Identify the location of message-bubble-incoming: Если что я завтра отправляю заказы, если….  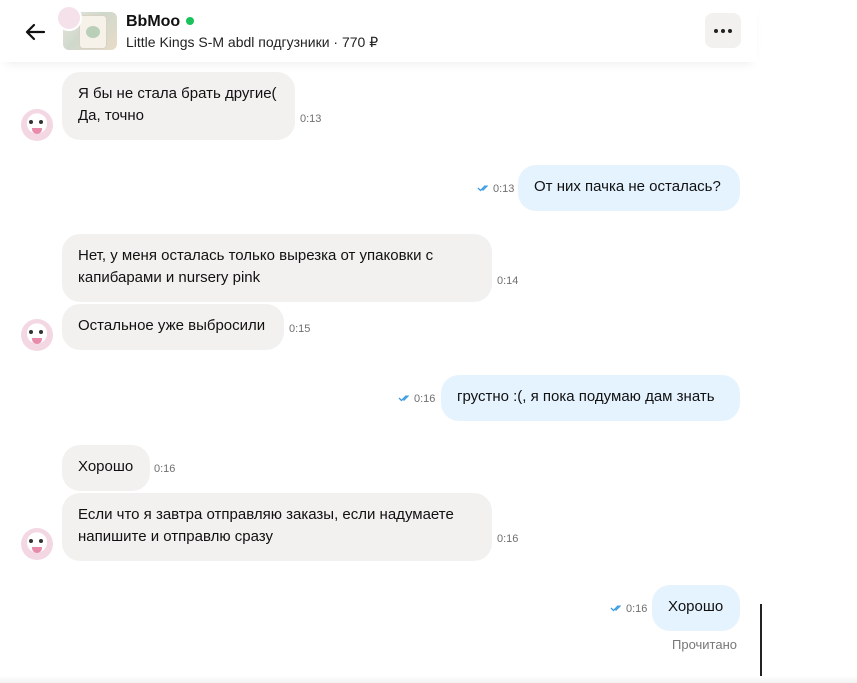
(277, 527).